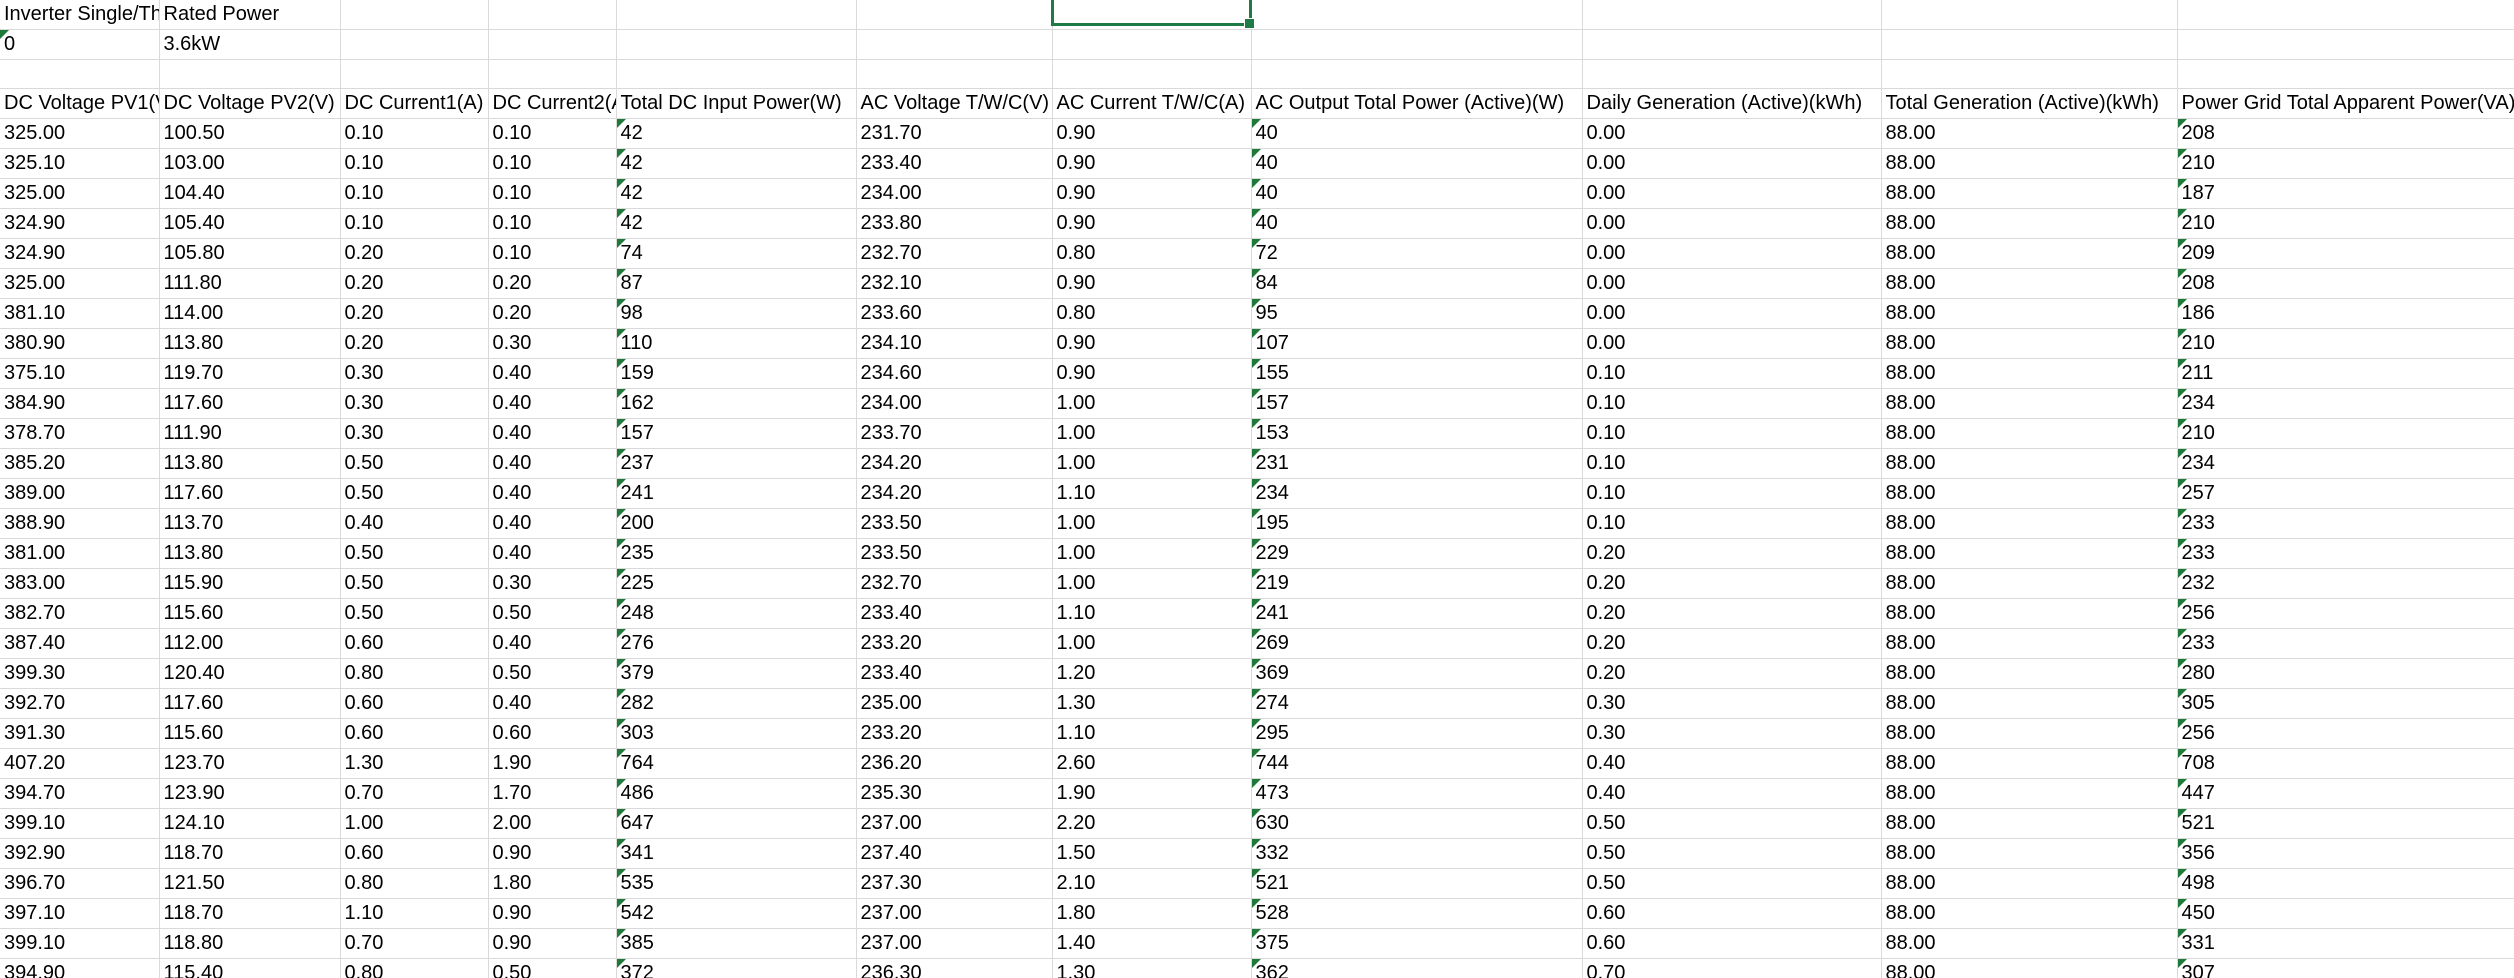 This screenshot has width=2514, height=978. What do you see at coordinates (954, 943) in the screenshot?
I see `cell: 237.00` at bounding box center [954, 943].